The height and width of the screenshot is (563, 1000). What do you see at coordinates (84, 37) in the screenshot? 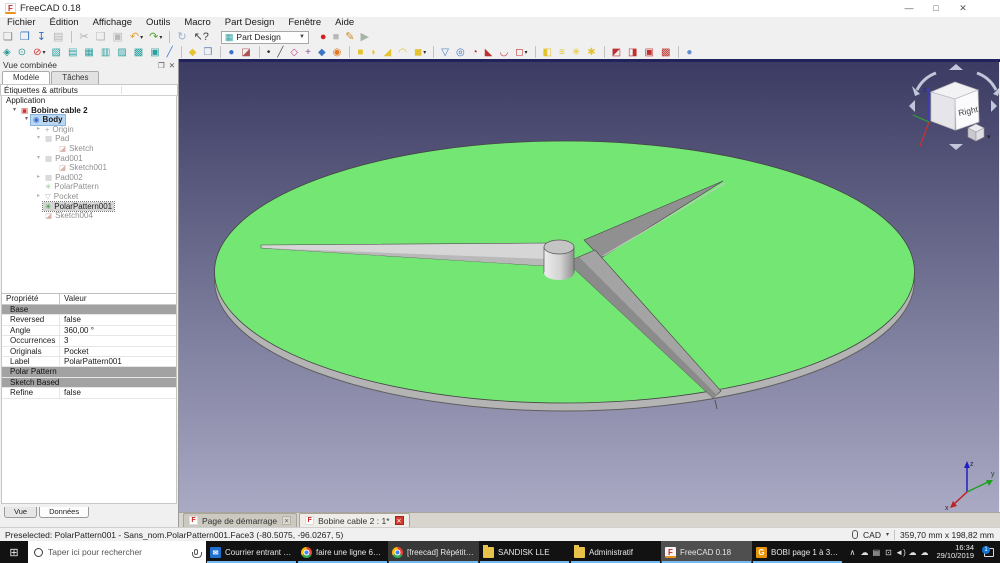
I see `cut-button: ✂` at bounding box center [84, 37].